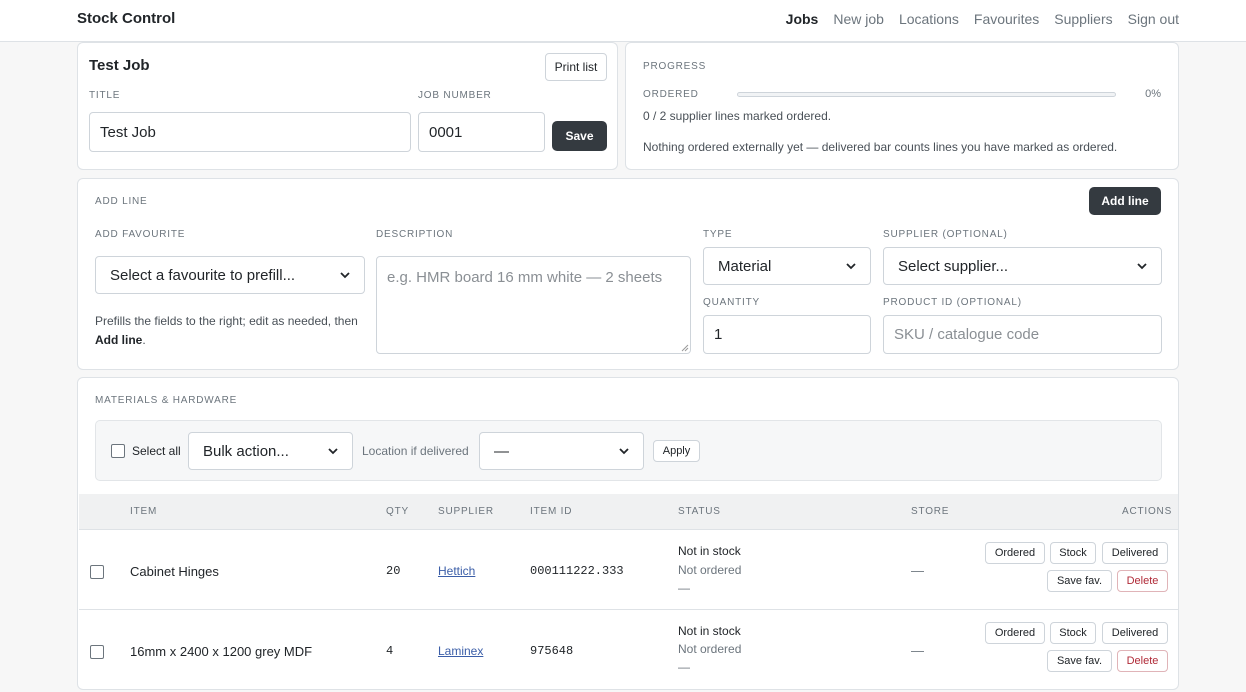 This screenshot has height=692, width=1246. What do you see at coordinates (415, 451) in the screenshot?
I see `location-label: Location if delivered` at bounding box center [415, 451].